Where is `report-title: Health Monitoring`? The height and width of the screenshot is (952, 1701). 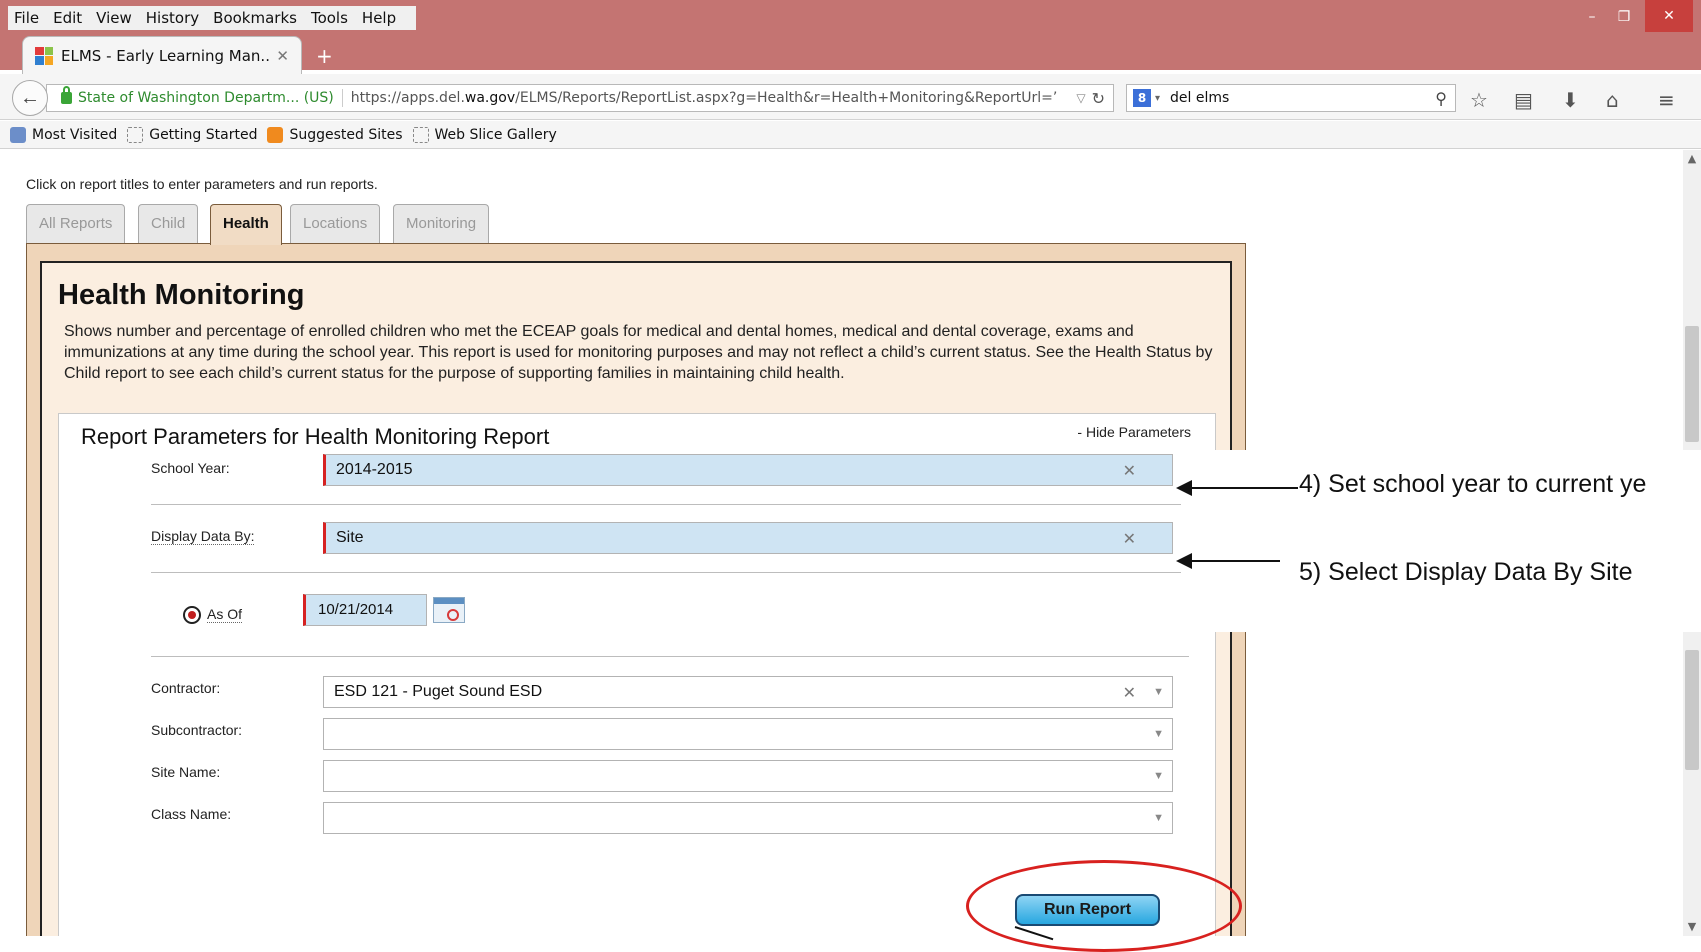 report-title: Health Monitoring is located at coordinates (181, 295).